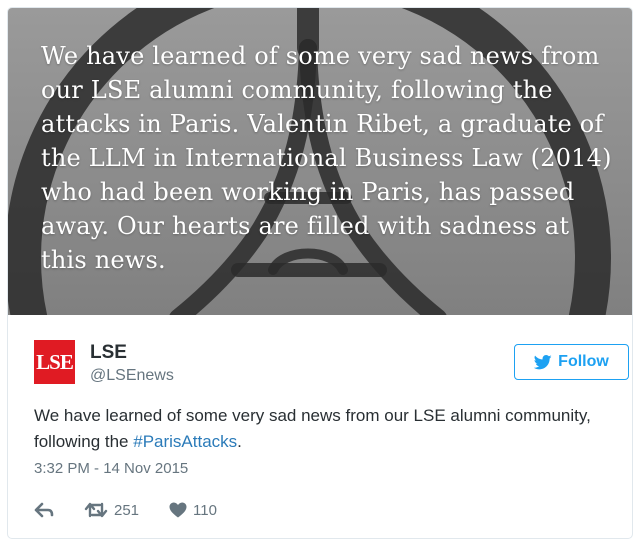  What do you see at coordinates (205, 510) in the screenshot?
I see `like-count: 110` at bounding box center [205, 510].